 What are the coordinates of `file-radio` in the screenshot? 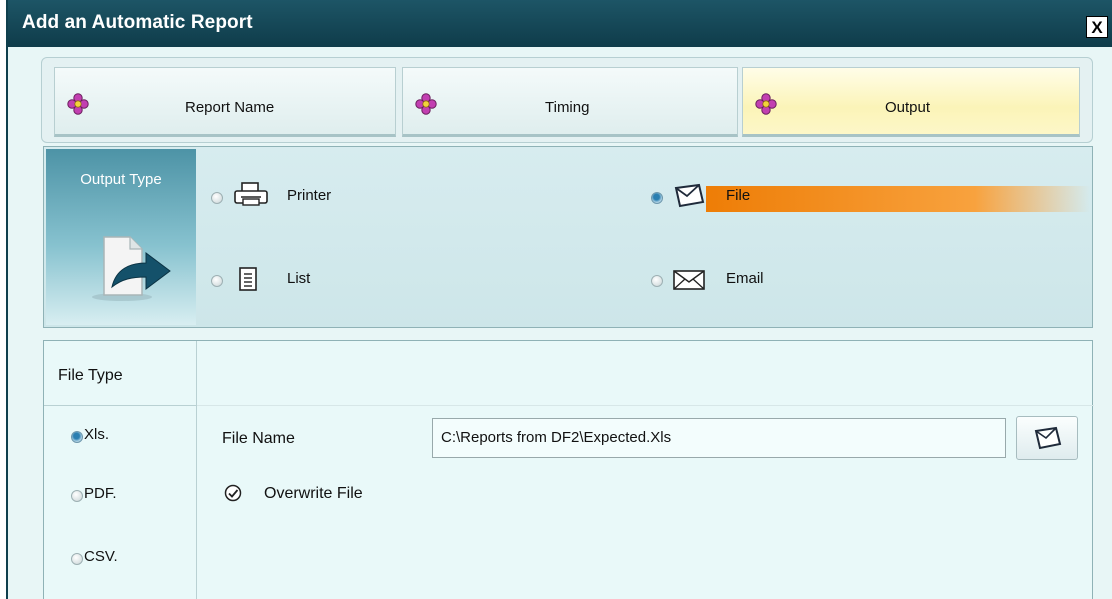 It's located at (657, 198).